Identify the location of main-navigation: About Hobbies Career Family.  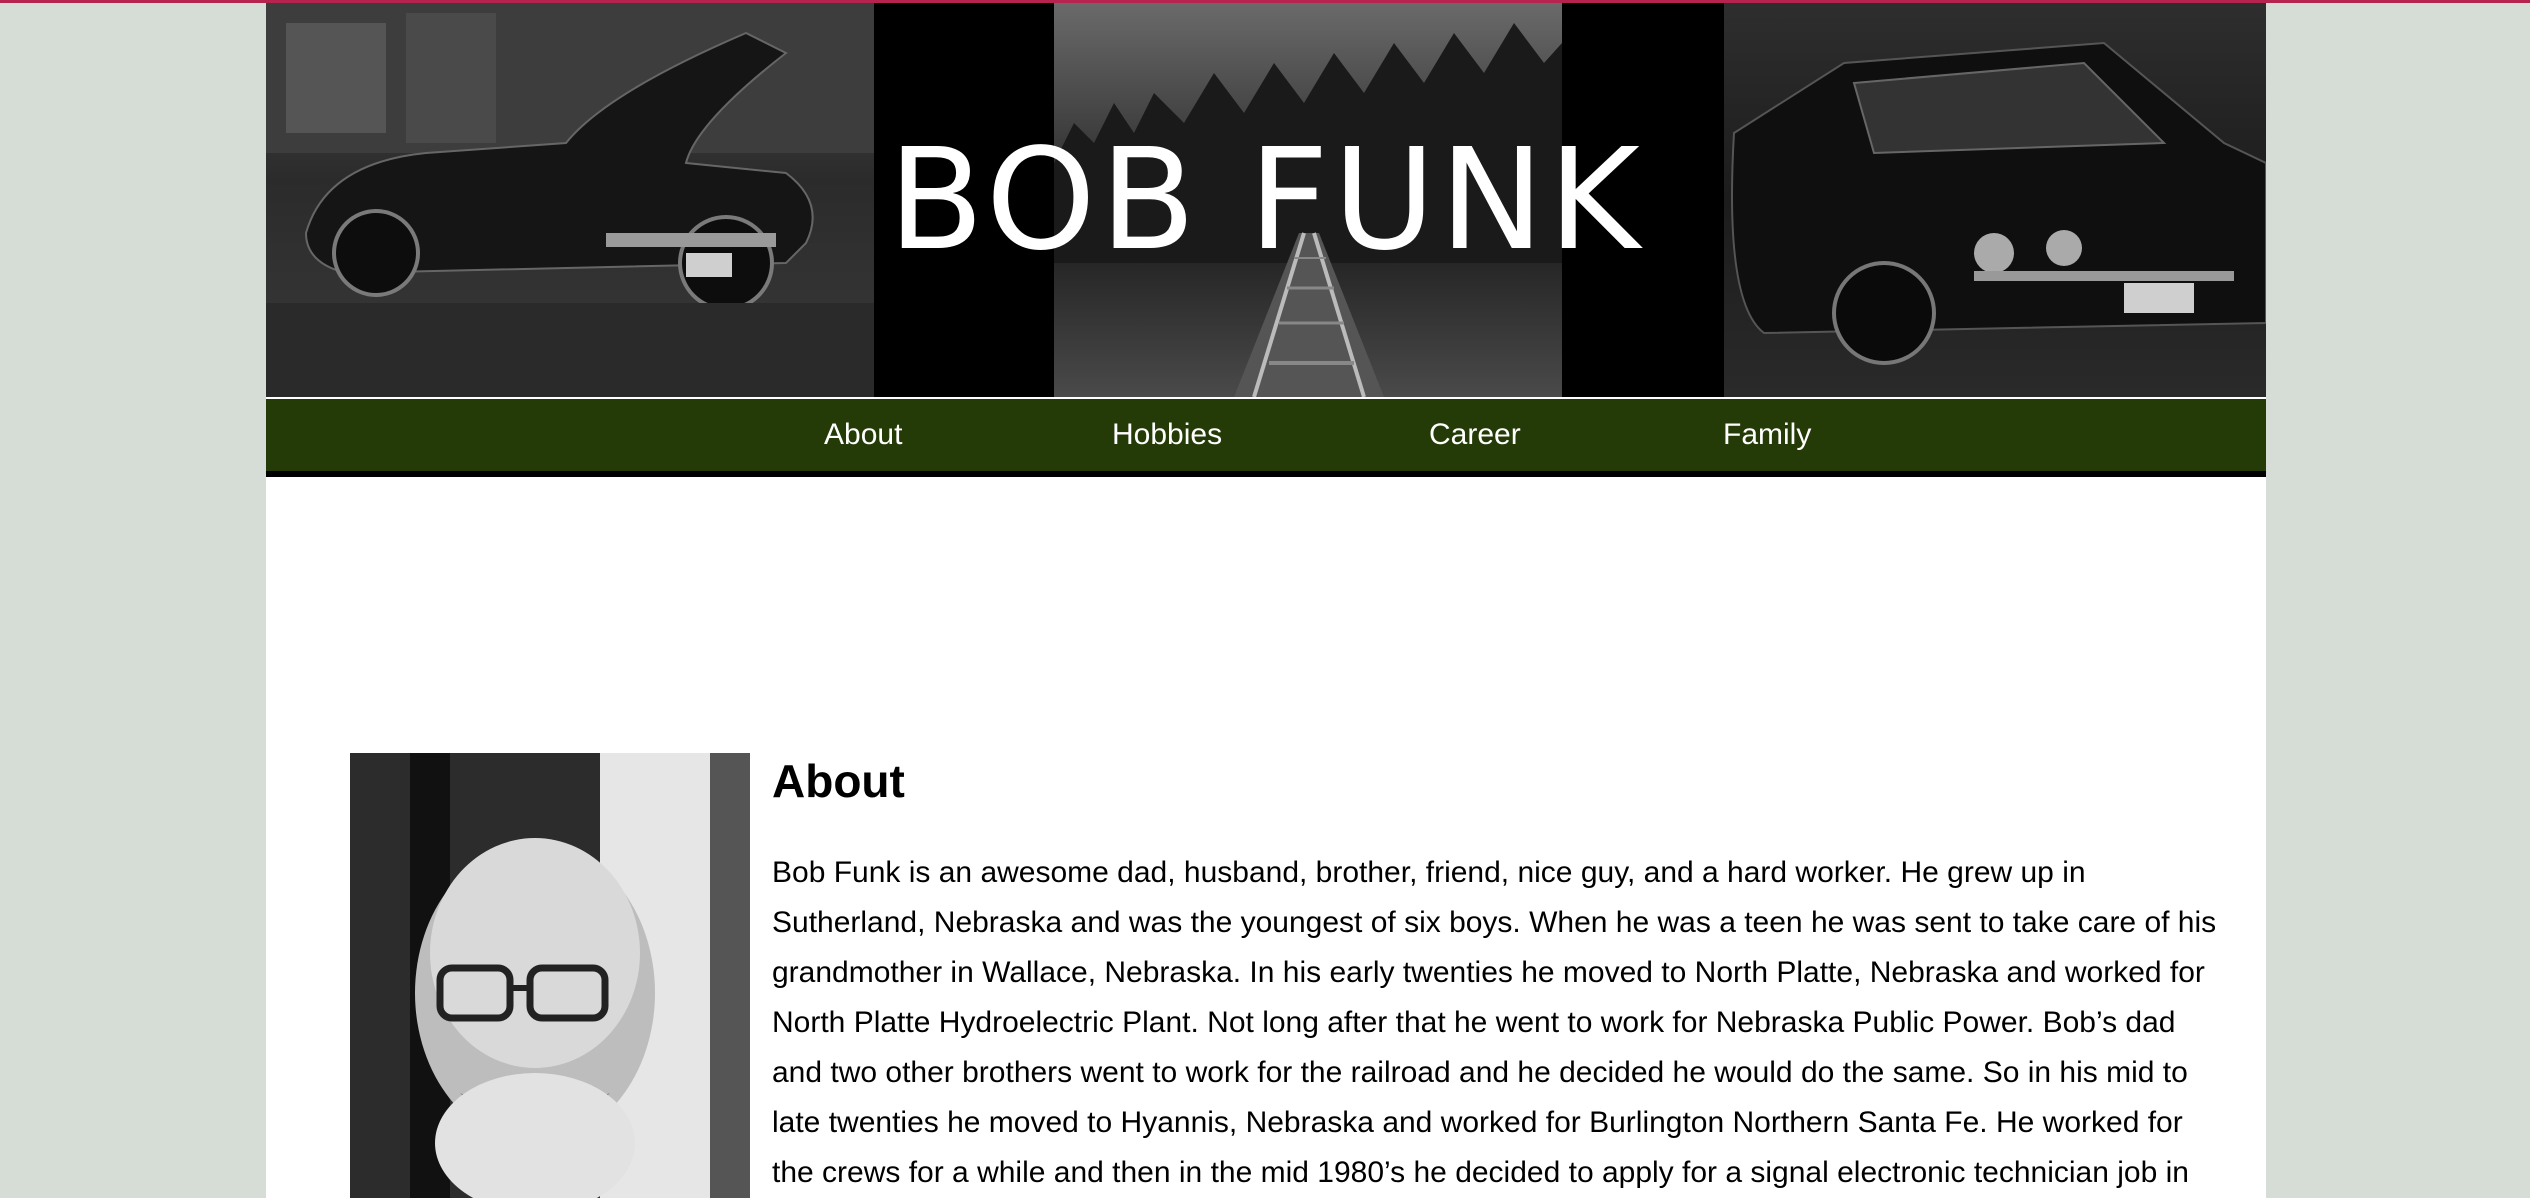
(1266, 438).